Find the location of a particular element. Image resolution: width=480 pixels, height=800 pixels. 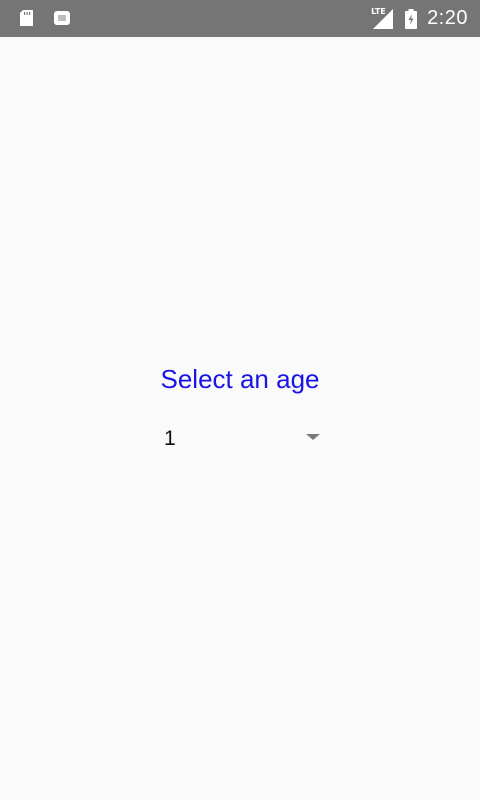

status-clock: 2:20 is located at coordinates (447, 18).